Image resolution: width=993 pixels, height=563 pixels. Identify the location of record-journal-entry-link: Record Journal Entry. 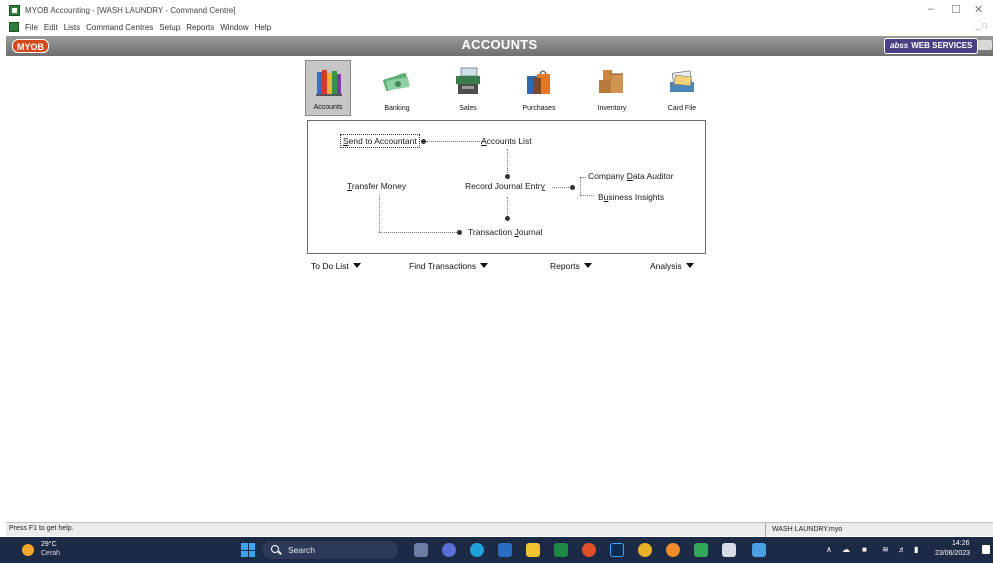
(505, 186).